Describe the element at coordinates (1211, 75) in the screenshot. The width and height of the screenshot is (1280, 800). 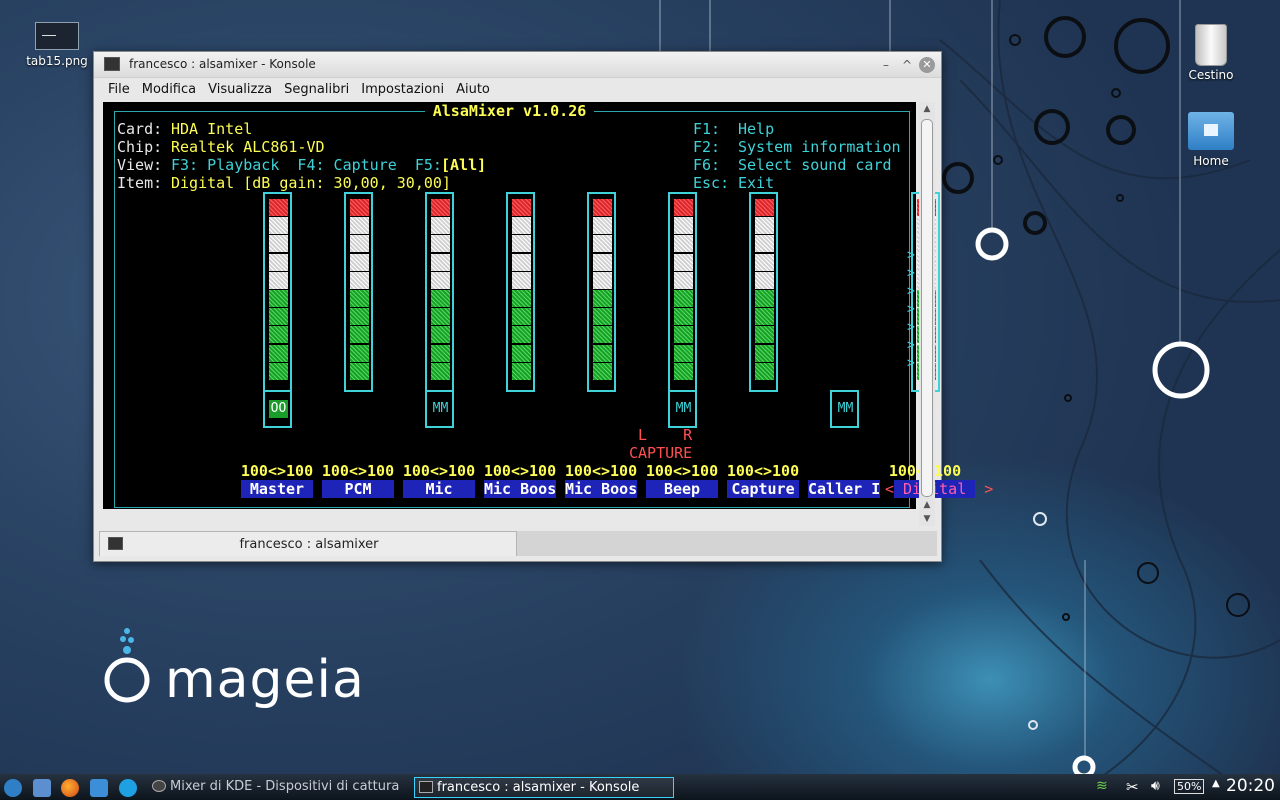
I see `desktop-icon-label: Cestino` at that location.